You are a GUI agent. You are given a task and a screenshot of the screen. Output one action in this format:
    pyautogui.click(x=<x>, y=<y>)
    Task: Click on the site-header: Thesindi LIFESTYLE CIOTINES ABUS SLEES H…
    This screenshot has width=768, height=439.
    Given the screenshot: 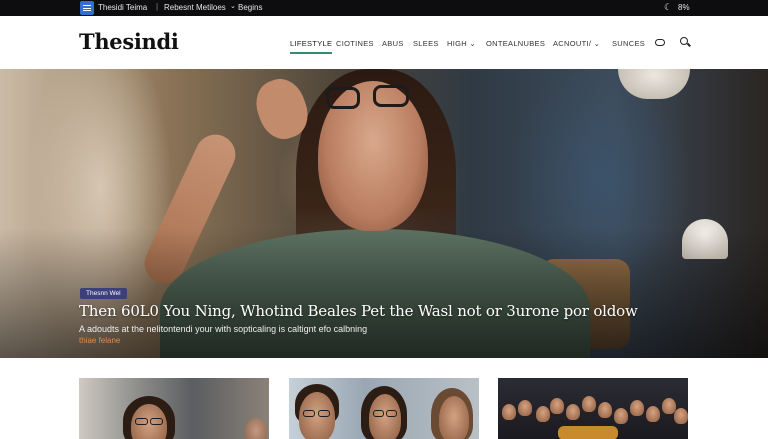 What is the action you would take?
    pyautogui.click(x=384, y=43)
    